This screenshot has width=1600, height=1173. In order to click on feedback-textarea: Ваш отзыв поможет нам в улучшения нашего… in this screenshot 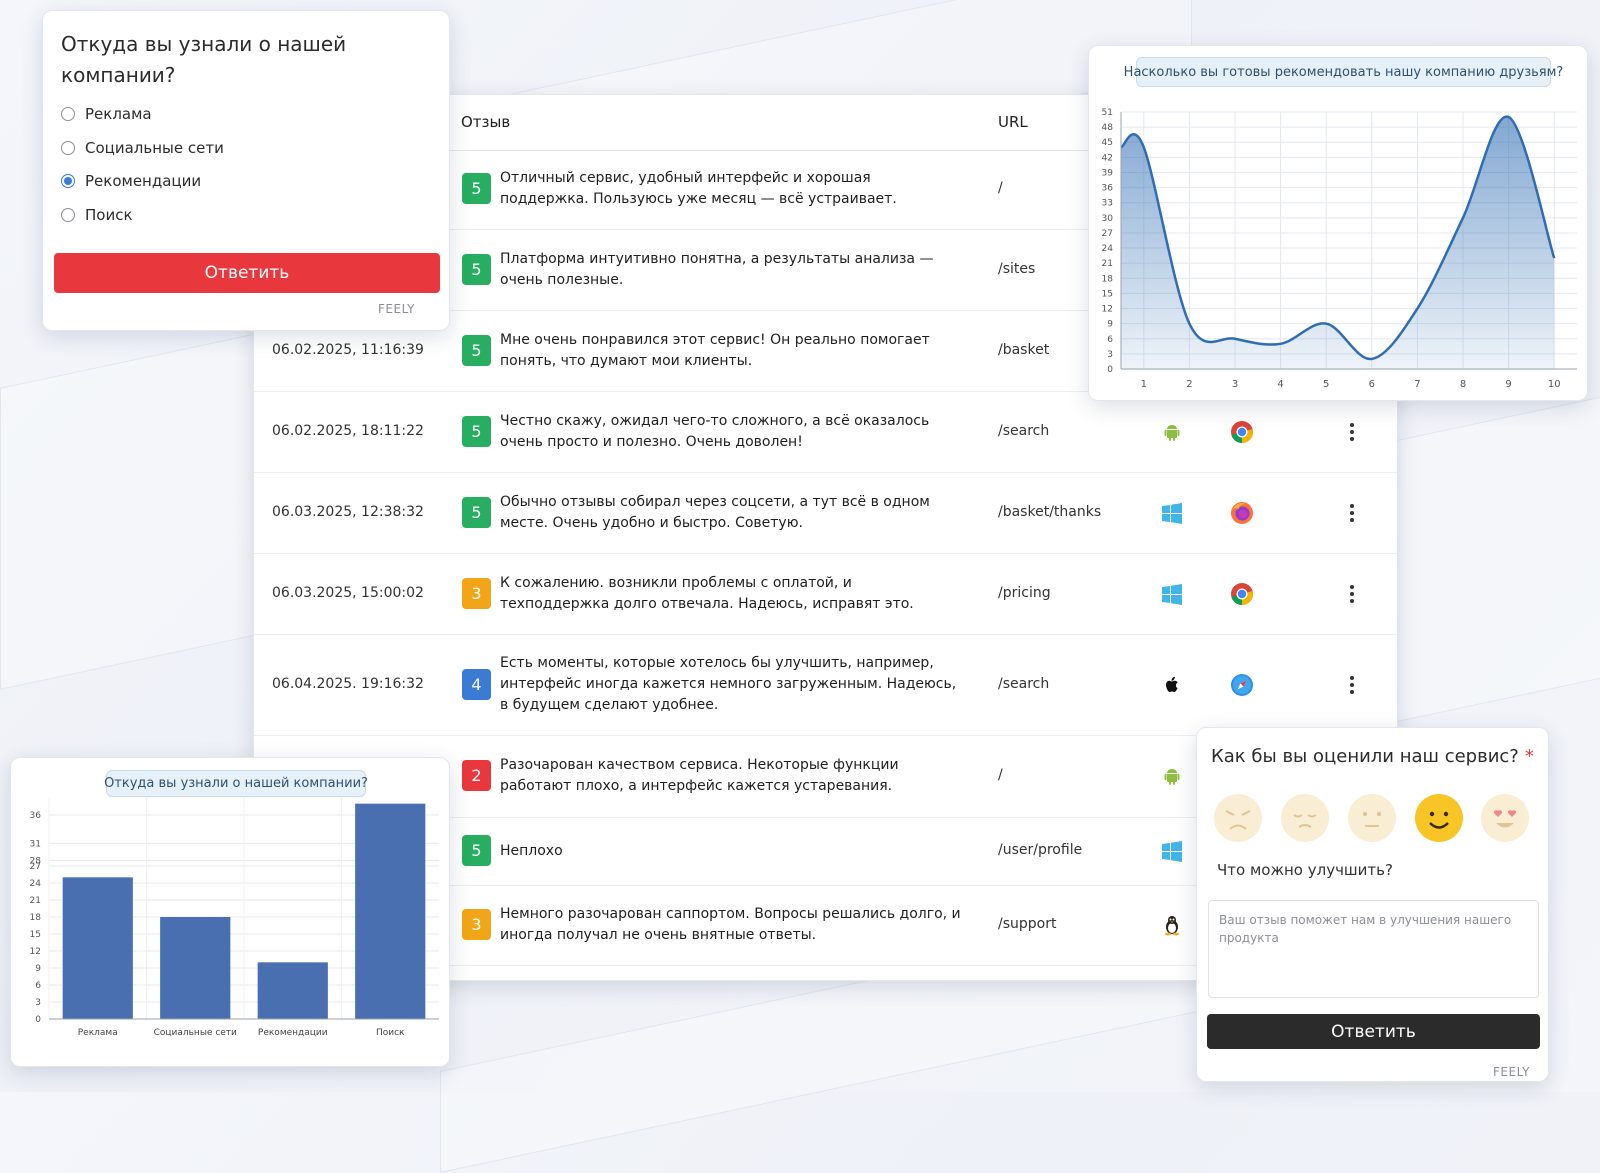, I will do `click(1373, 949)`.